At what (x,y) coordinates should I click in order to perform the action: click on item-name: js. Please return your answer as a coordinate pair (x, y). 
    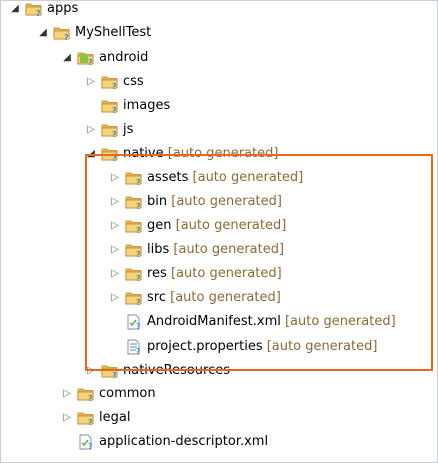
    Looking at the image, I should click on (128, 129).